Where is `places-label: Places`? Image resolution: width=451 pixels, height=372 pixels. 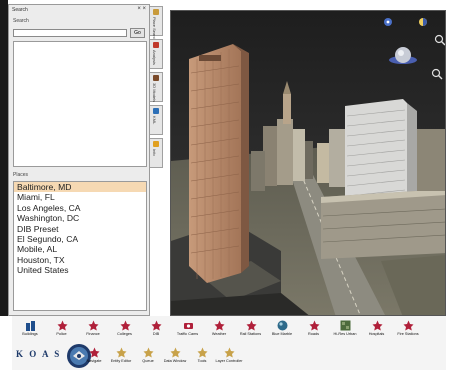 places-label: Places is located at coordinates (21, 175).